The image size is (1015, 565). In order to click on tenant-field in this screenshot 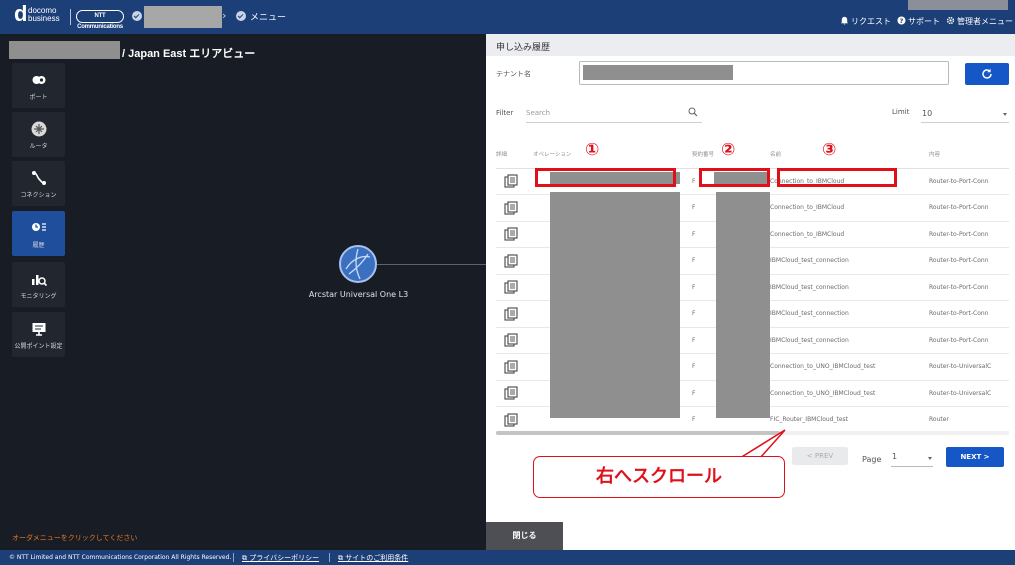, I will do `click(764, 73)`.